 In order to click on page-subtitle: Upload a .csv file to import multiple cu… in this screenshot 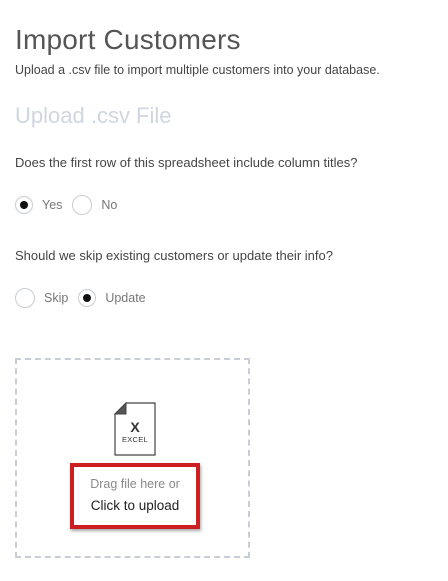, I will do `click(197, 70)`.